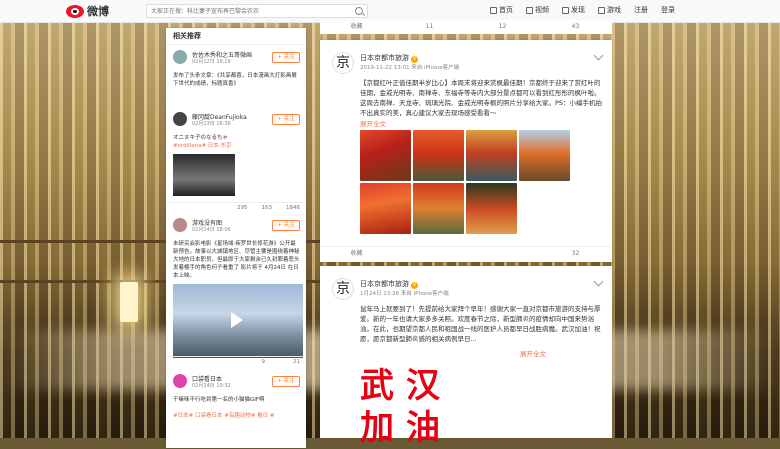  I want to click on comment-count: 163, so click(267, 207).